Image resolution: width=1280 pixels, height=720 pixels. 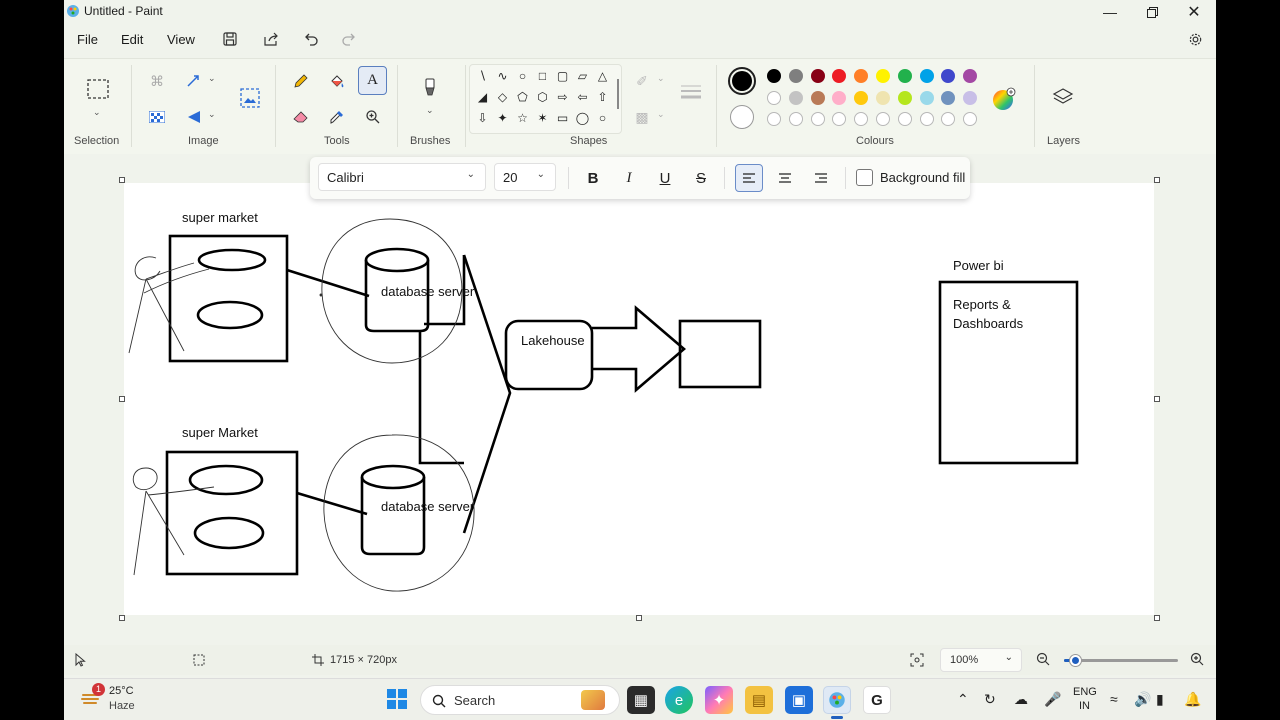 What do you see at coordinates (593, 178) in the screenshot?
I see `bold-button: B` at bounding box center [593, 178].